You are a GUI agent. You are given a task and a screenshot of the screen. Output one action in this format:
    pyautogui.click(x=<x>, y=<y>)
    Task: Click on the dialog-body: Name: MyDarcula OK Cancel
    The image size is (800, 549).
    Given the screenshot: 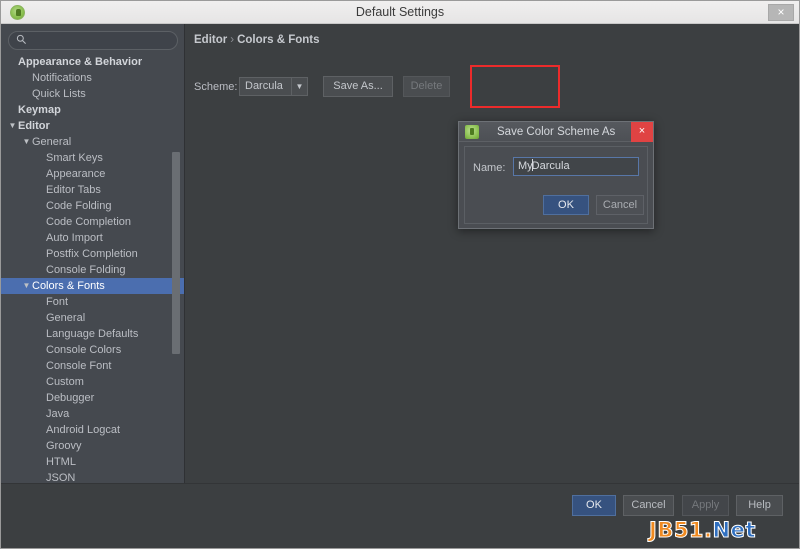 What is the action you would take?
    pyautogui.click(x=556, y=185)
    